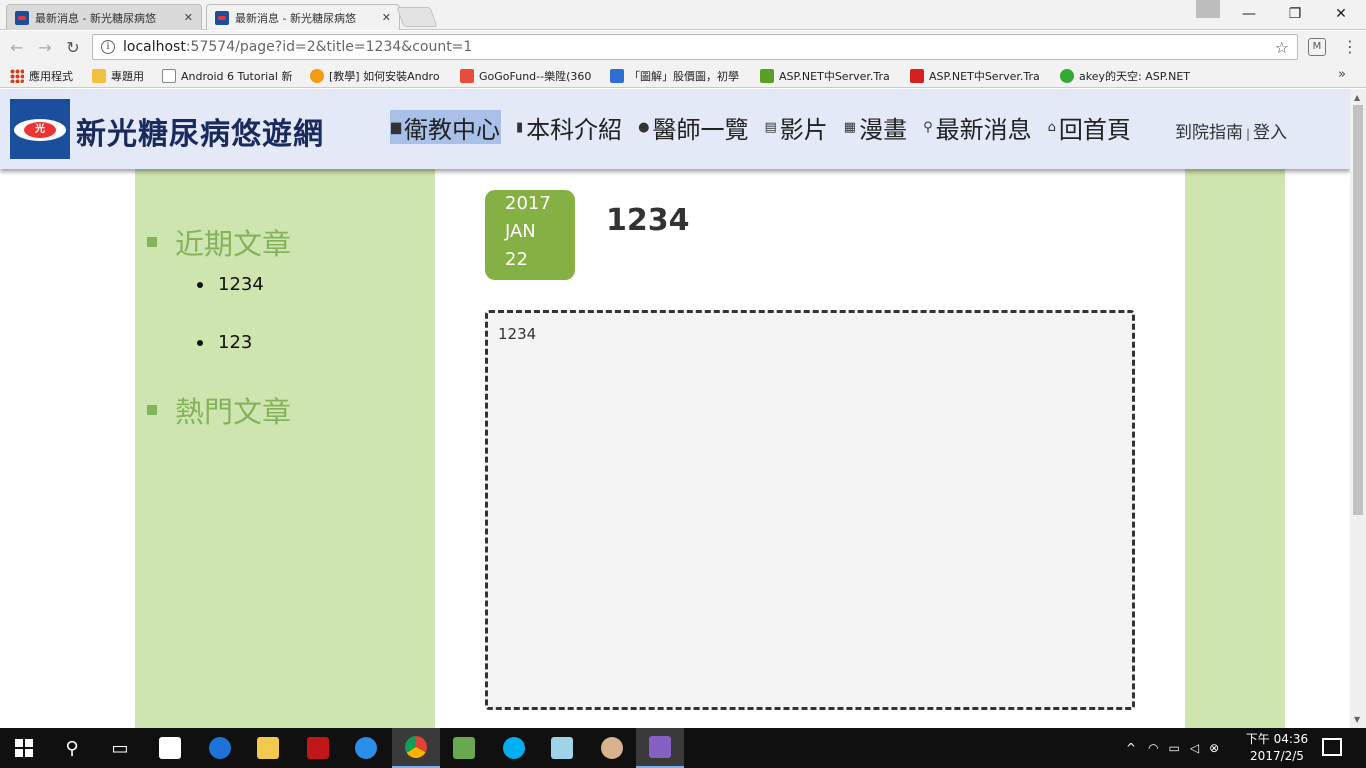 The height and width of the screenshot is (768, 1366). Describe the element at coordinates (295, 18) in the screenshot. I see `browser-tab-title: 最新消息 - 新光糖尿病悠` at that location.